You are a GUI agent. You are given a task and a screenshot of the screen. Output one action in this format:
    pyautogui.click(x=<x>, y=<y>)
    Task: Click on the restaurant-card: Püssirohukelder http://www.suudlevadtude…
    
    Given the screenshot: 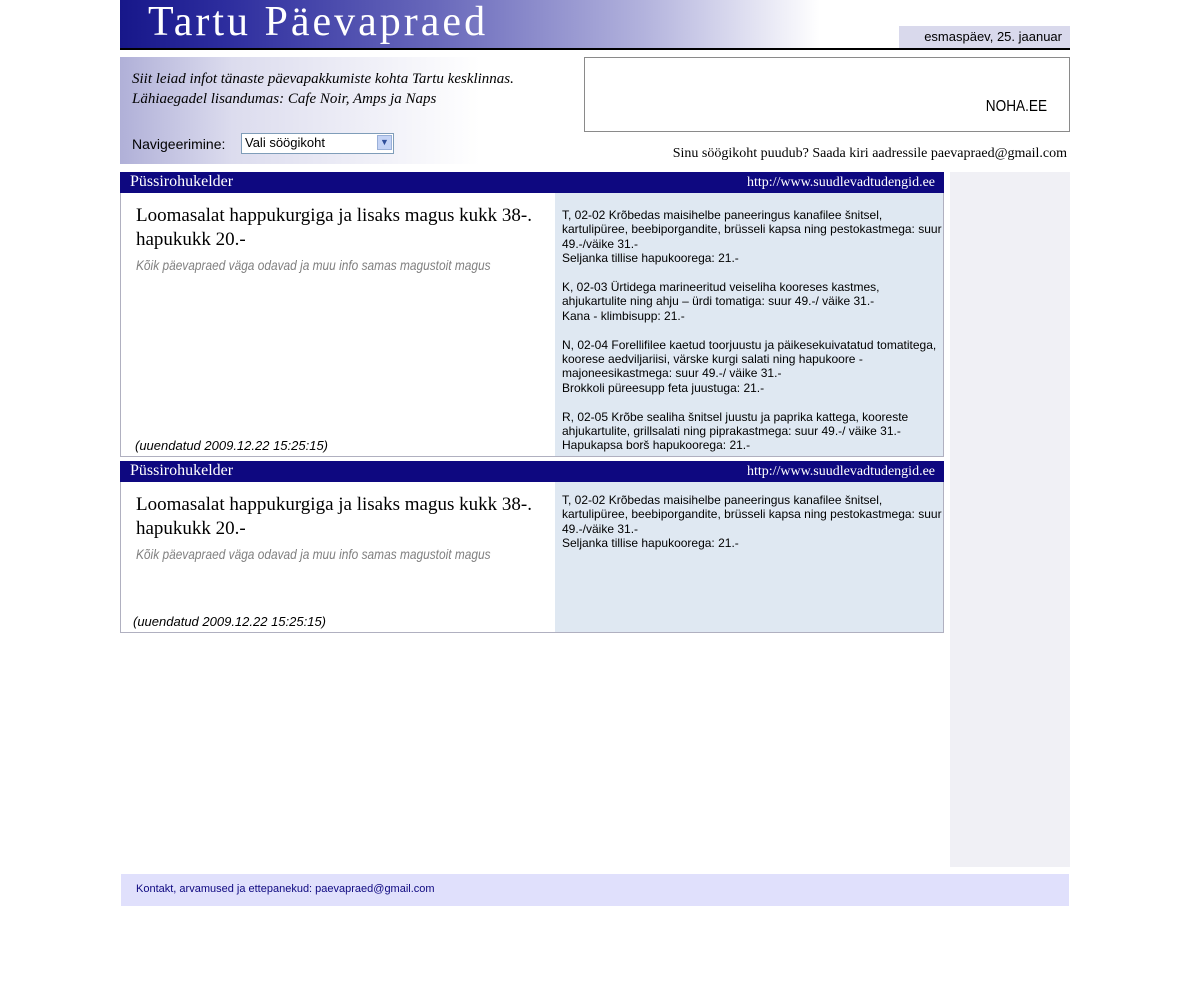 What is the action you would take?
    pyautogui.click(x=532, y=547)
    